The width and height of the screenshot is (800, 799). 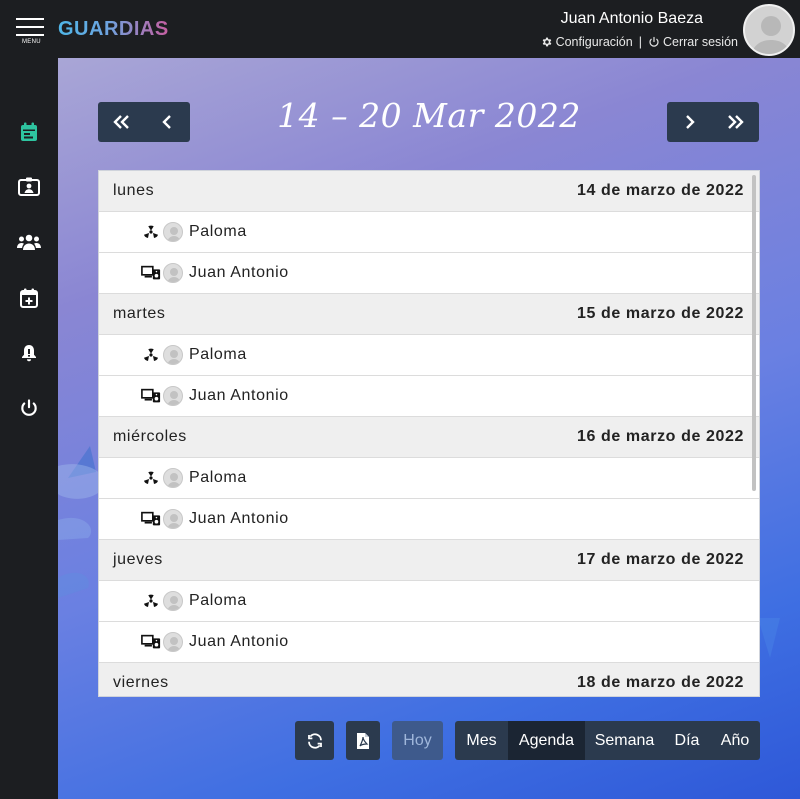 I want to click on day-date: 14 de marzo de 2022, so click(x=660, y=190).